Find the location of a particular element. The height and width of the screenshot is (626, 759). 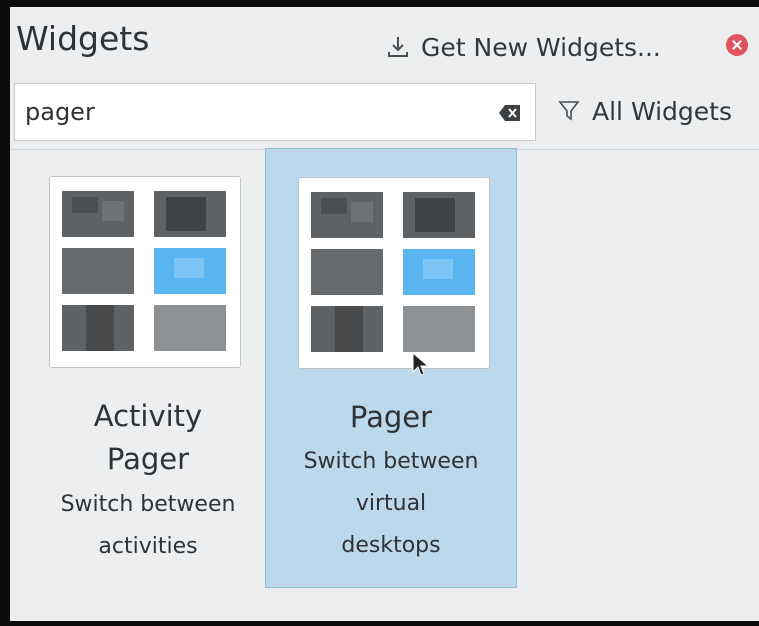

filter-dropdown: All Widgets is located at coordinates (645, 111).